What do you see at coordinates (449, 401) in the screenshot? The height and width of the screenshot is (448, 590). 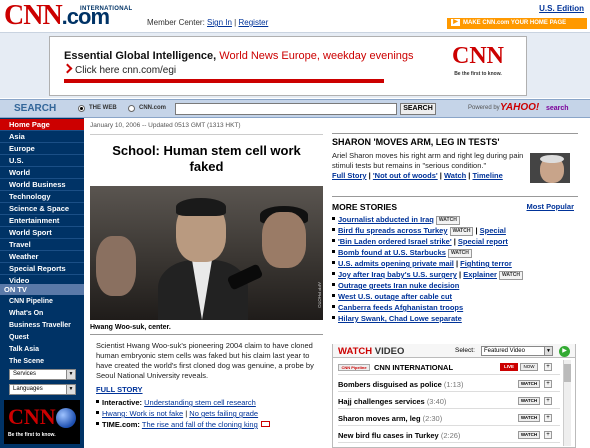 I see `video-row: Hajj challenges services (3:40) WATCH +` at bounding box center [449, 401].